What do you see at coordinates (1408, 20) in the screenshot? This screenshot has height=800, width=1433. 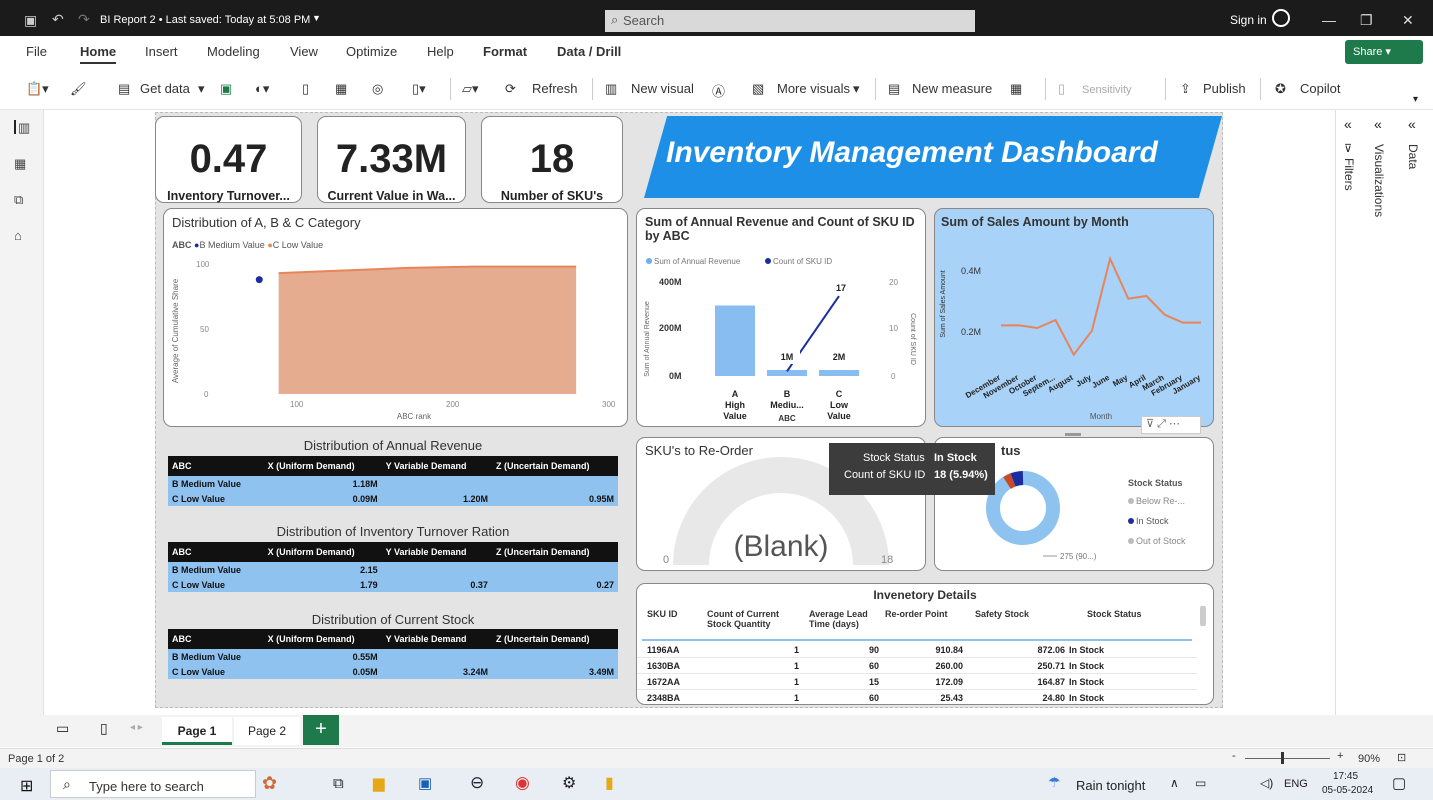 I see `close-icon: ✕` at bounding box center [1408, 20].